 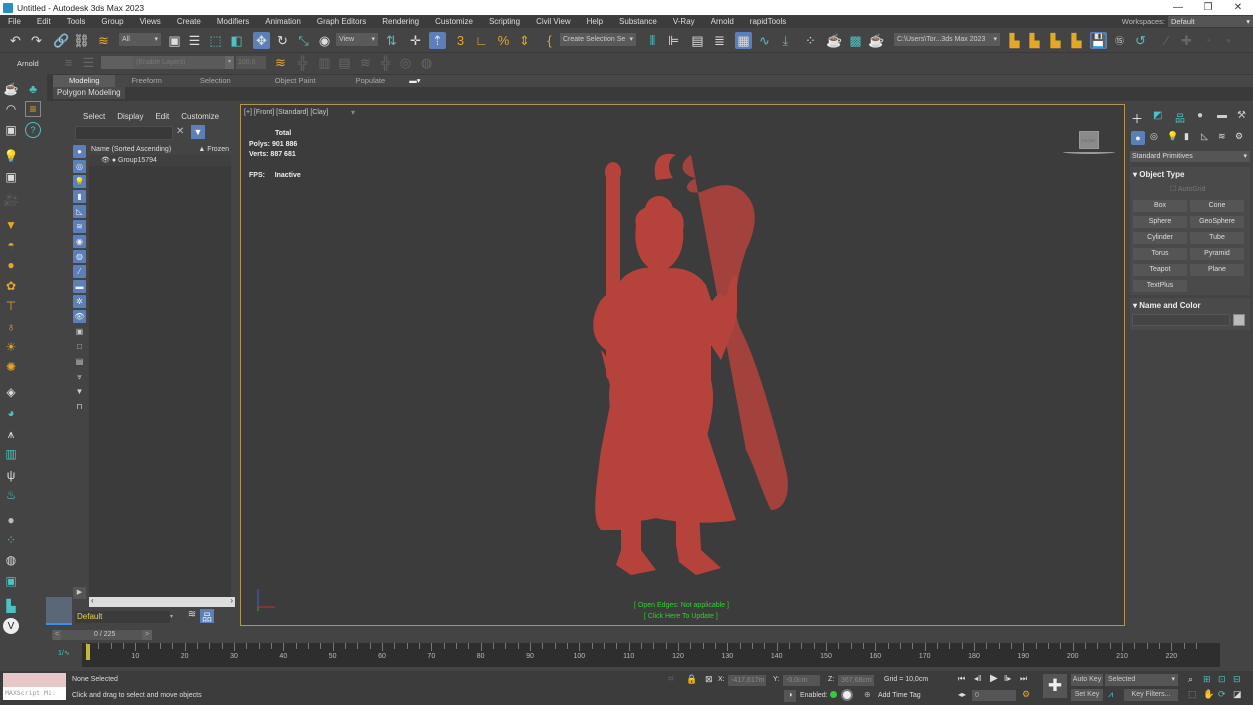 What do you see at coordinates (1055, 40) in the screenshot?
I see `project-save-icon: ▙` at bounding box center [1055, 40].